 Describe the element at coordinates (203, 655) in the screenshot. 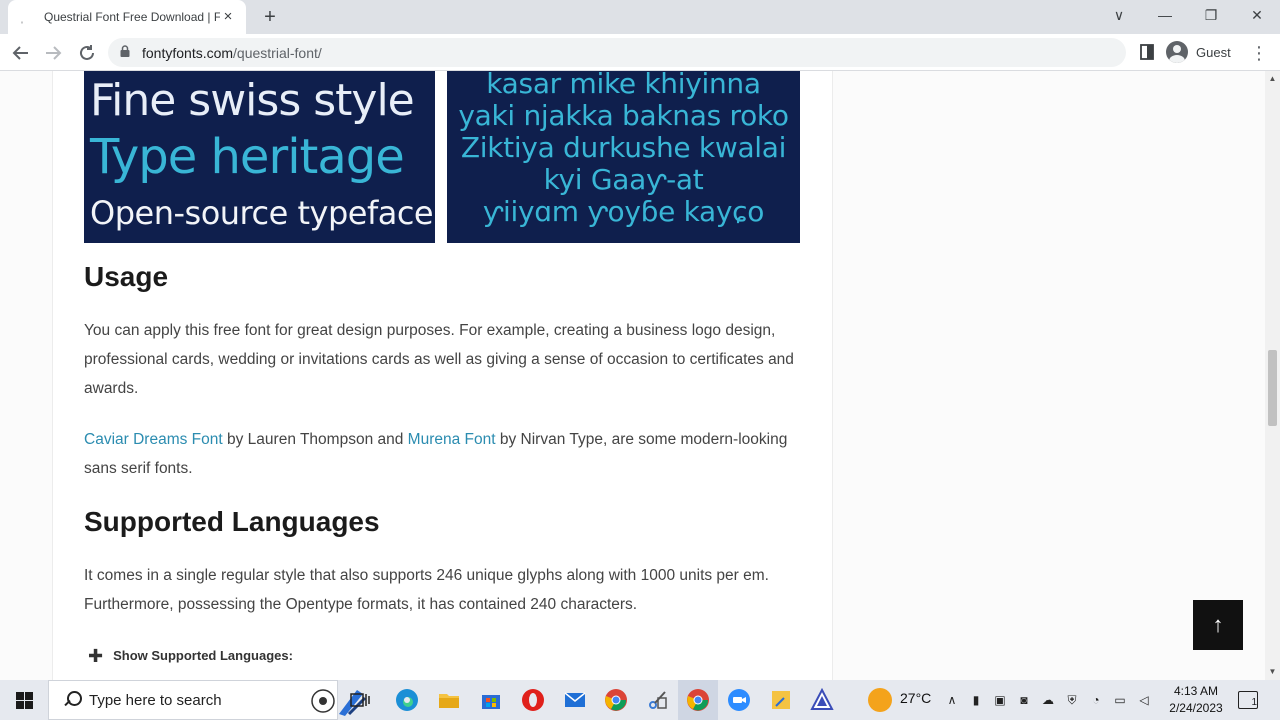

I see `toggle-label: Show Supported Languages:` at that location.